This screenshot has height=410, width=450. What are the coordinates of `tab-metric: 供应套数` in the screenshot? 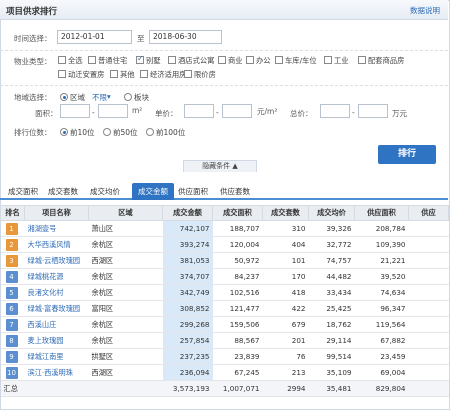 It's located at (235, 191).